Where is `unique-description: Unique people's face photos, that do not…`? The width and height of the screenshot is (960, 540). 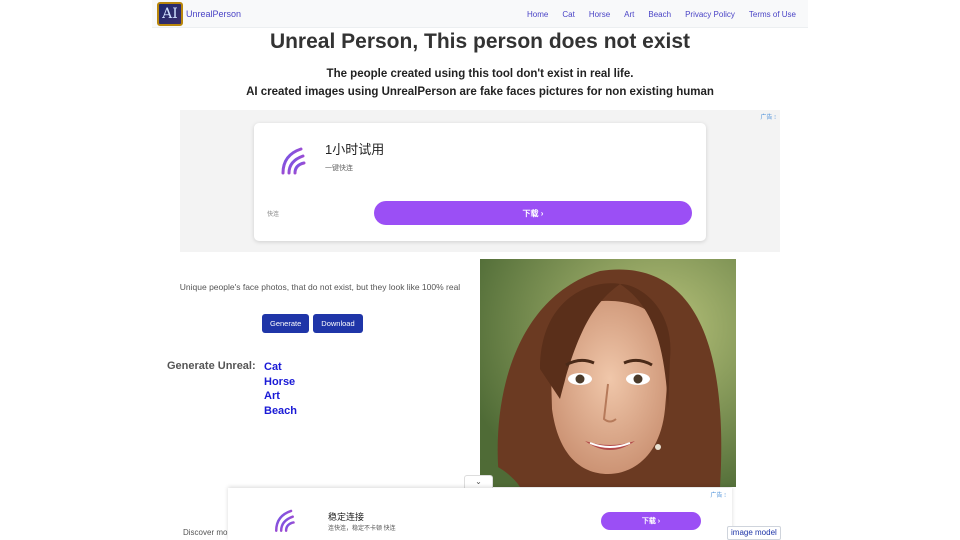 unique-description: Unique people's face photos, that do not… is located at coordinates (320, 287).